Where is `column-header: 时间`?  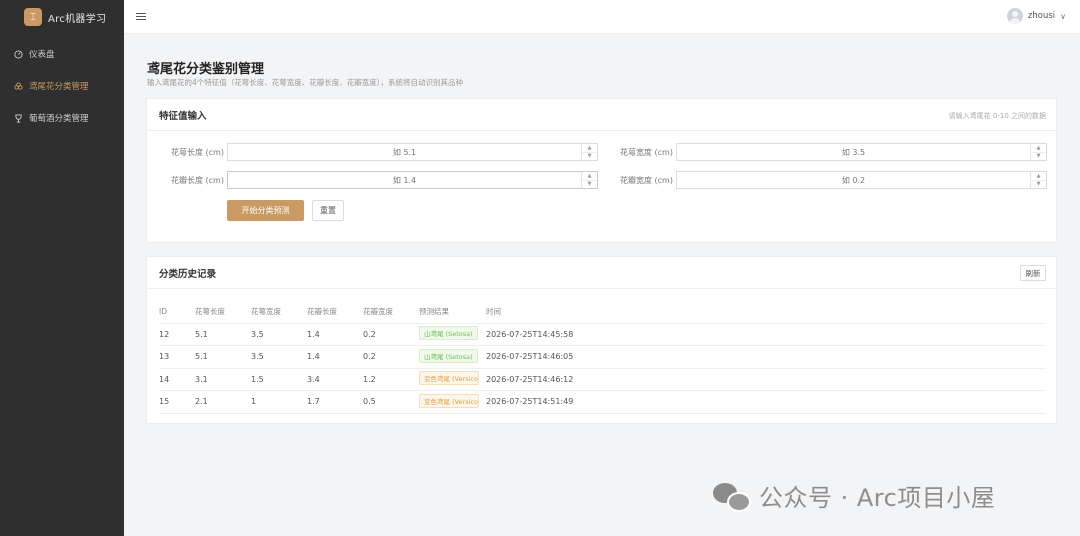
column-header: 时间 is located at coordinates (766, 312).